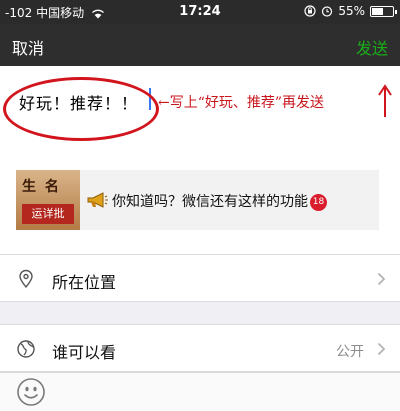 The height and width of the screenshot is (411, 400). I want to click on battery-icon, so click(383, 11).